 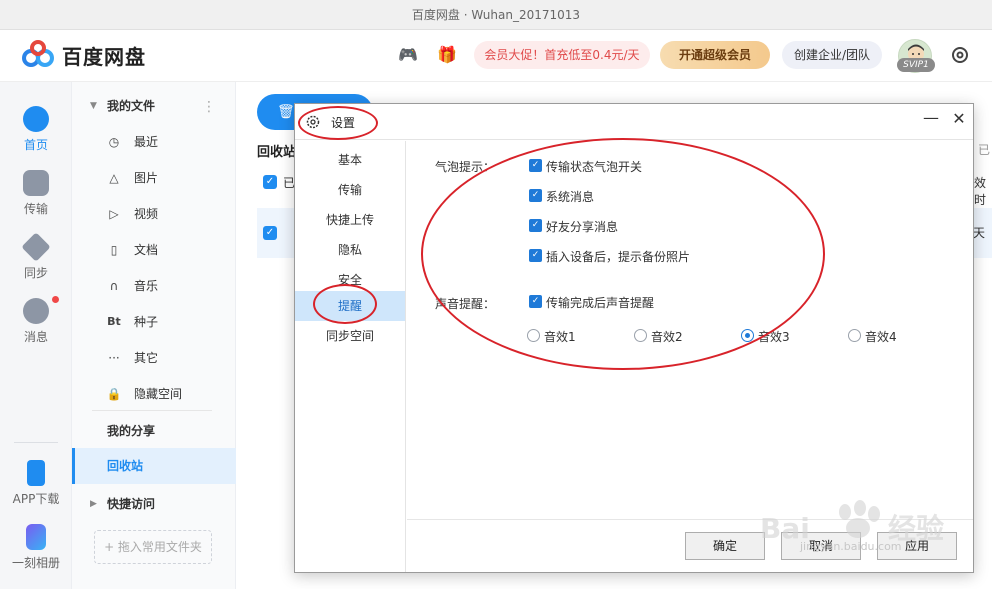 What do you see at coordinates (154, 358) in the screenshot?
I see `tree-item-other: ··· 其它` at bounding box center [154, 358].